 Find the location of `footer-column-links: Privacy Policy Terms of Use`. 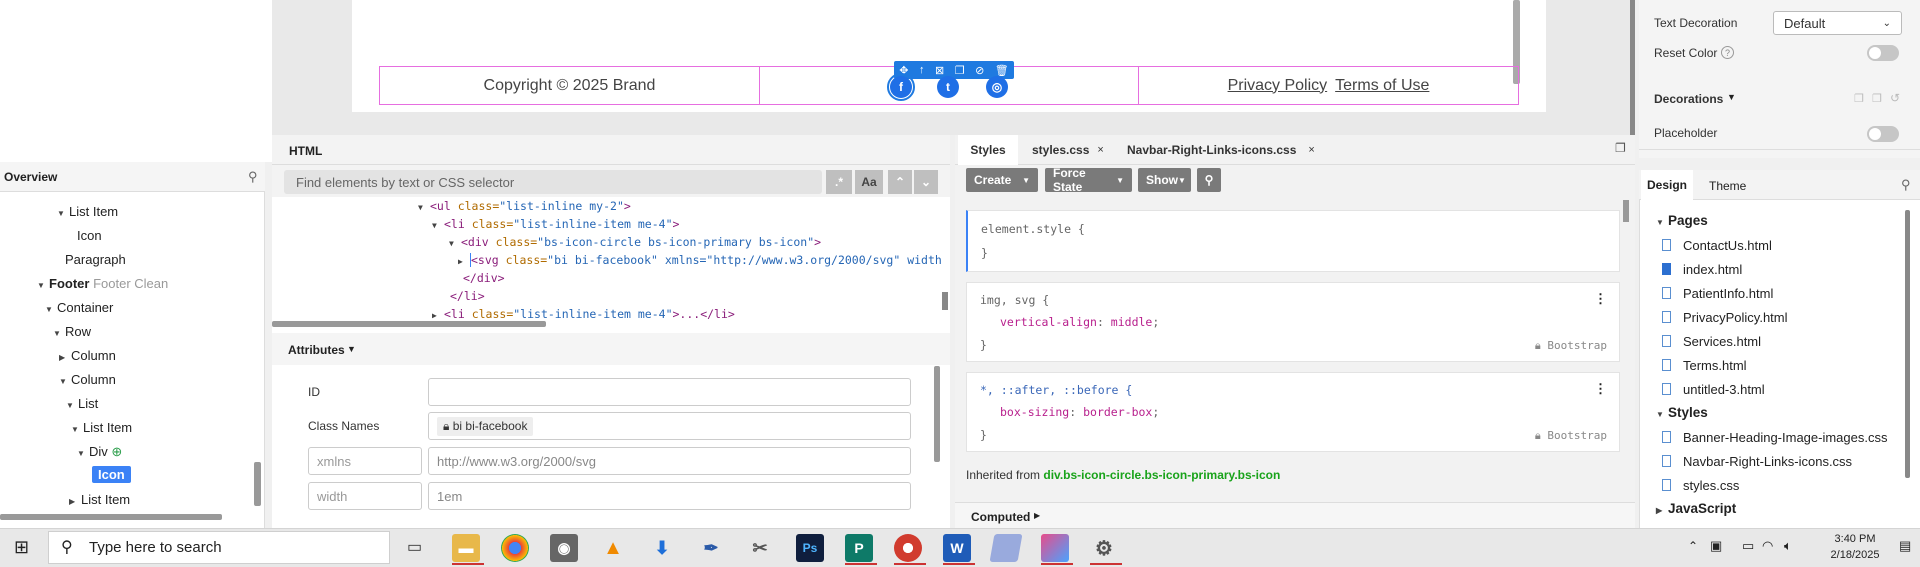

footer-column-links: Privacy Policy Terms of Use is located at coordinates (1328, 85).